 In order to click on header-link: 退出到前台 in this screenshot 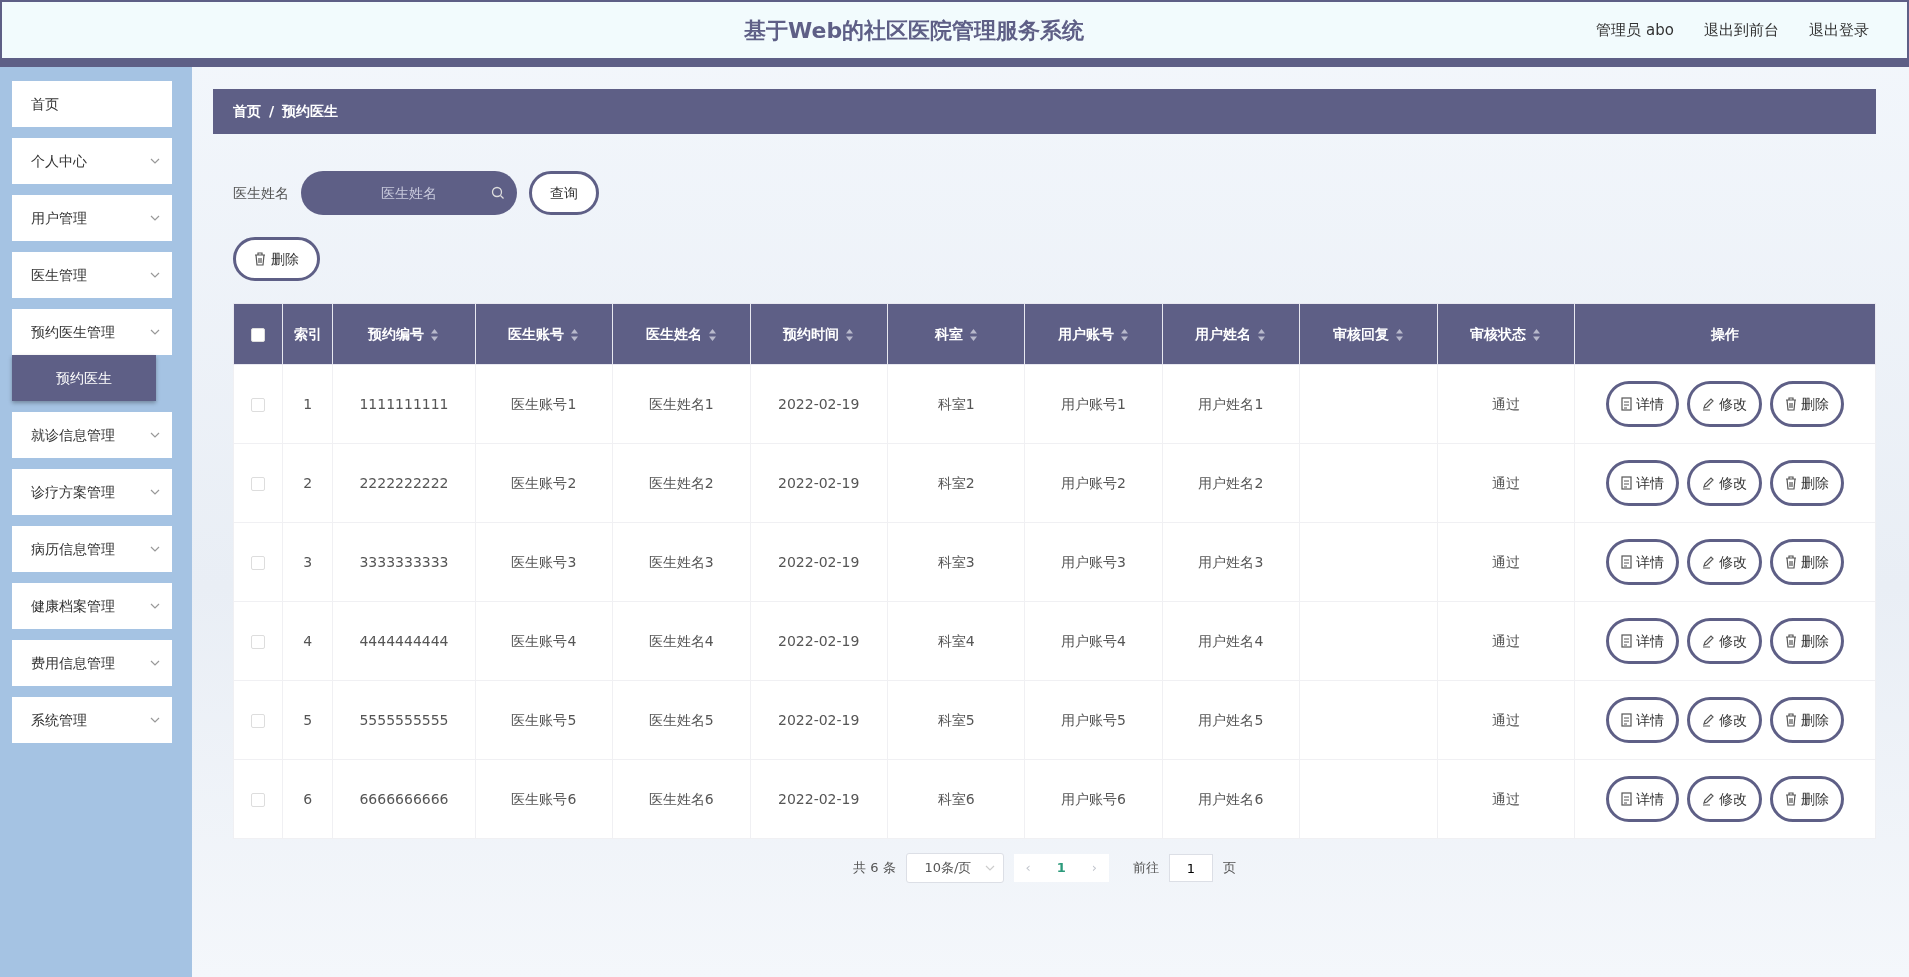, I will do `click(1741, 30)`.